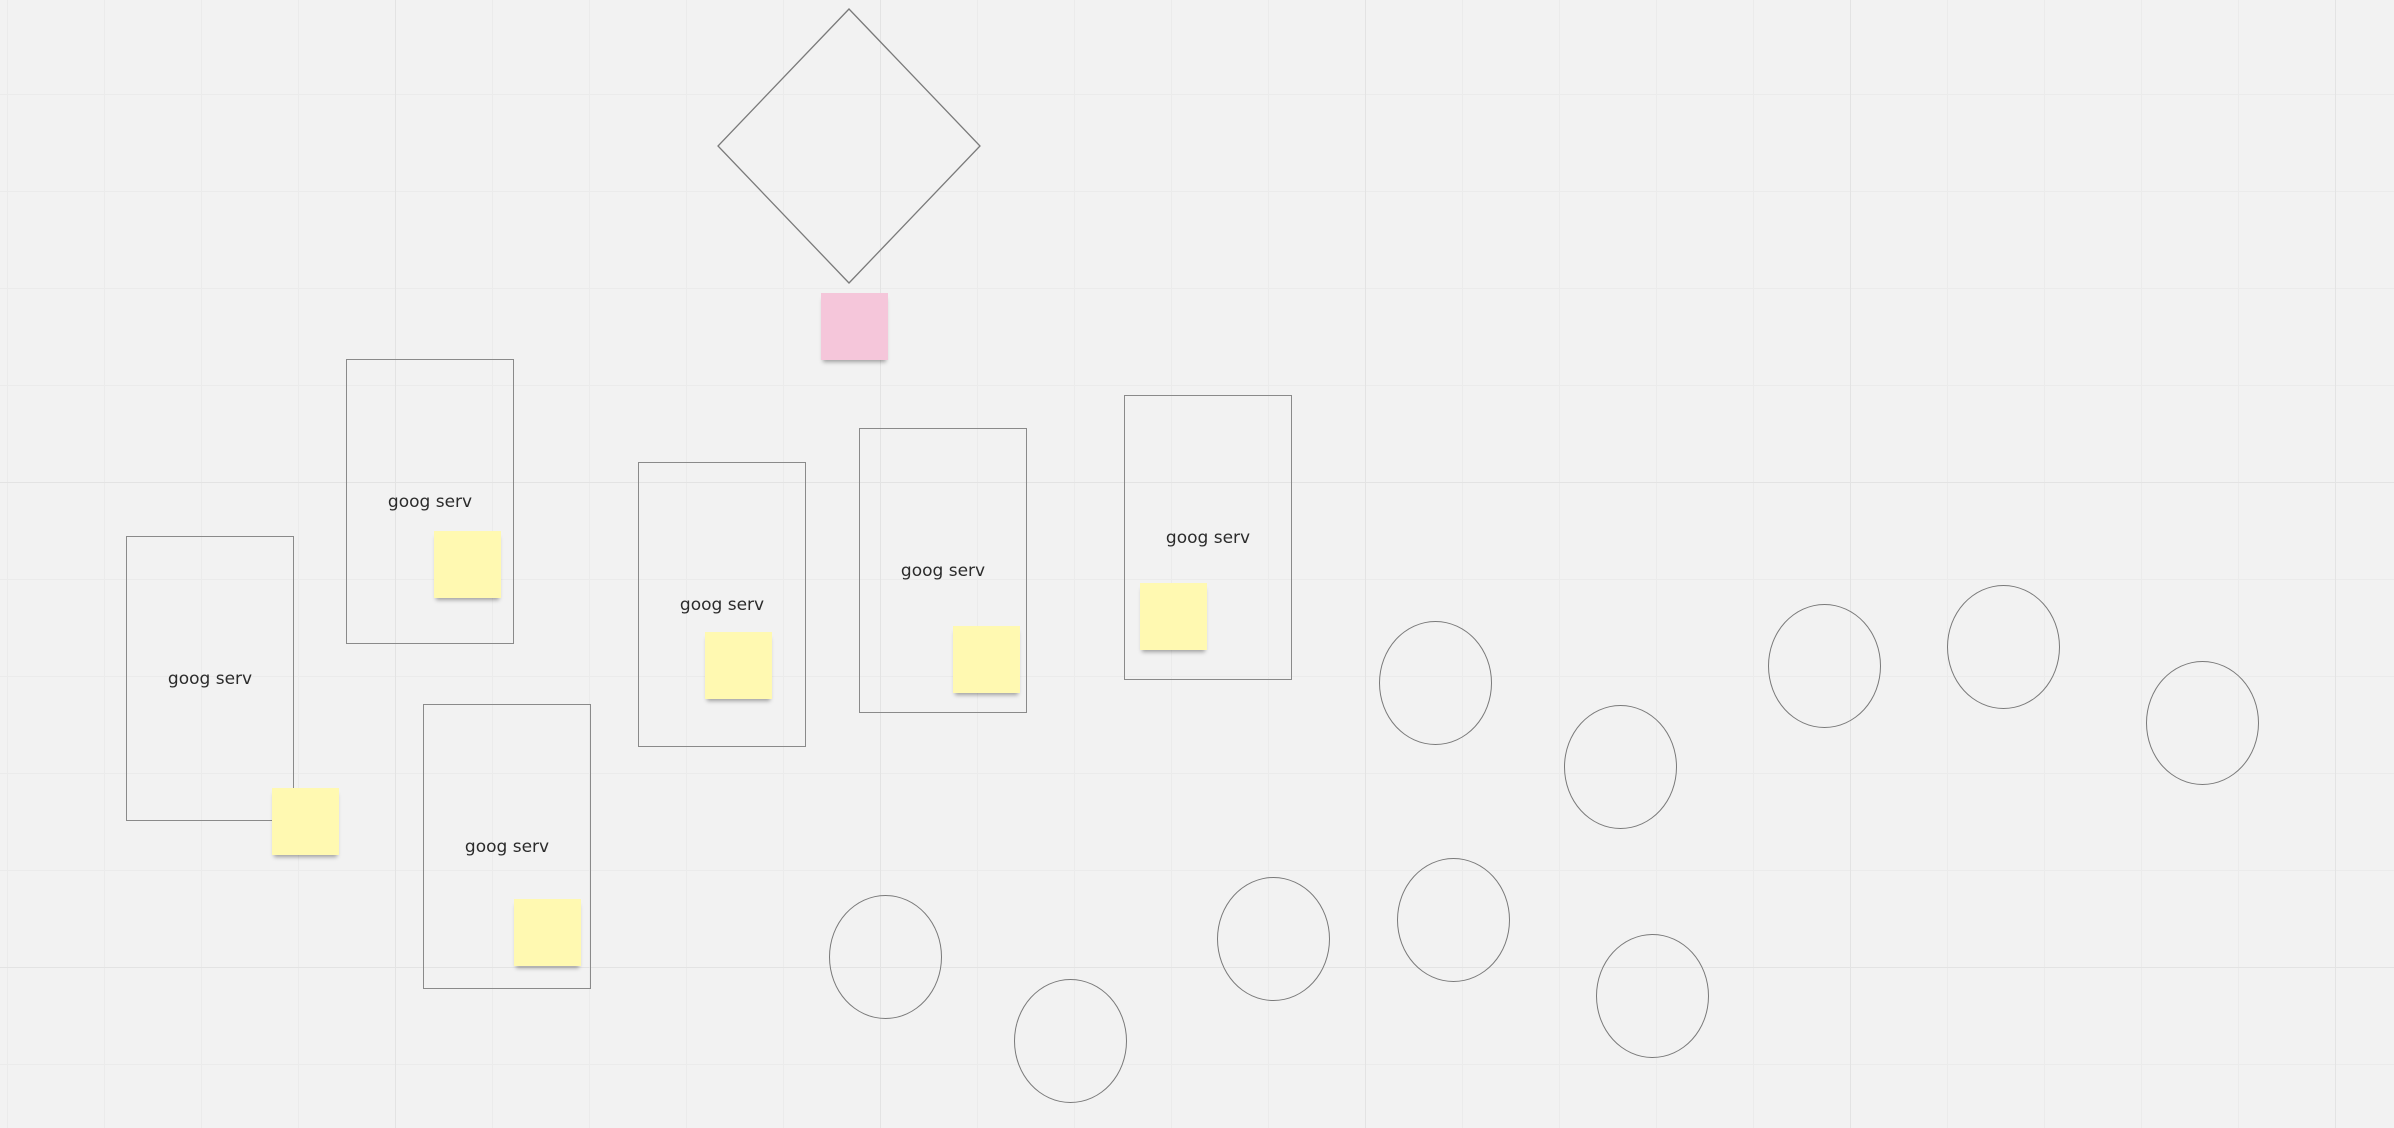 Image resolution: width=2394 pixels, height=1128 pixels. Describe the element at coordinates (854, 326) in the screenshot. I see `pink-sticky-note` at that location.